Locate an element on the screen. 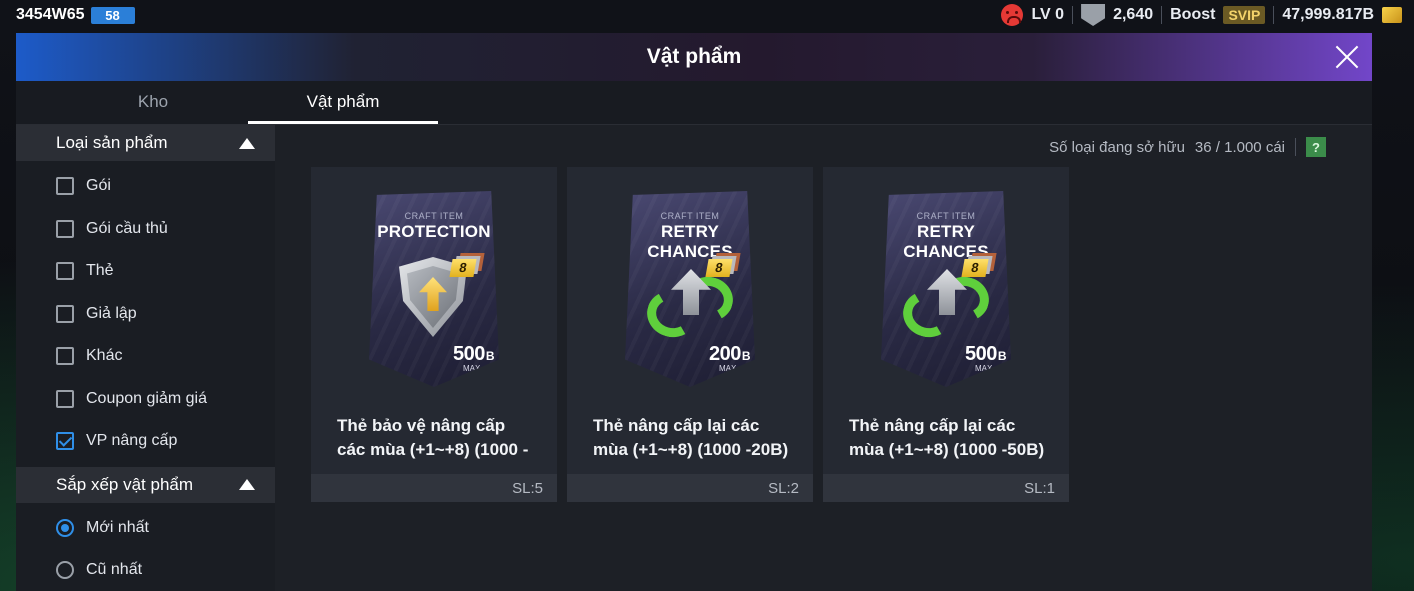 This screenshot has width=1414, height=591. sort-options: Mới nhất Cũ nhất is located at coordinates (145, 547).